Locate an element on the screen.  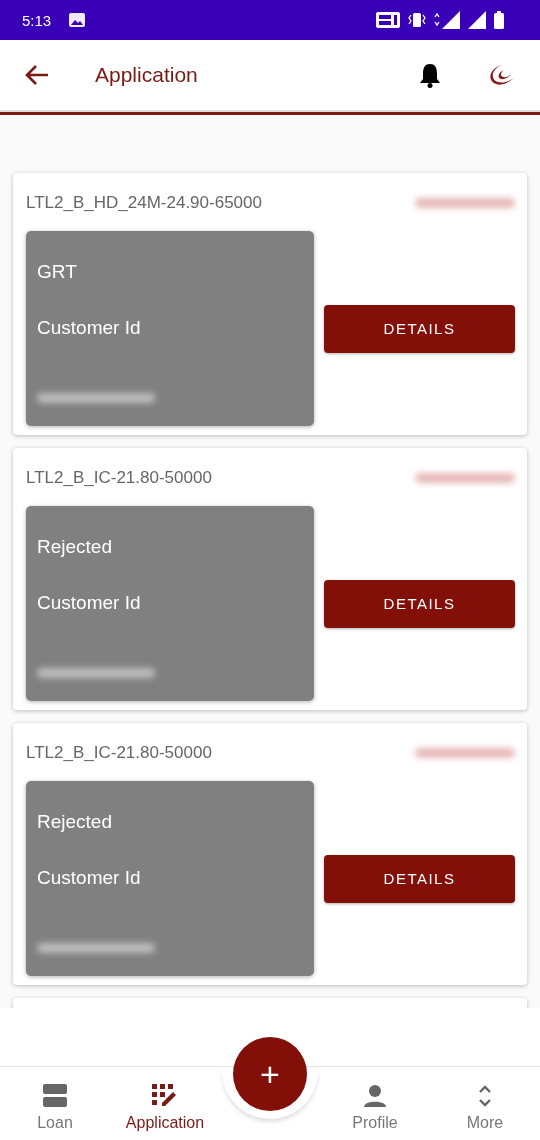
nav-tab: Application is located at coordinates (165, 1108).